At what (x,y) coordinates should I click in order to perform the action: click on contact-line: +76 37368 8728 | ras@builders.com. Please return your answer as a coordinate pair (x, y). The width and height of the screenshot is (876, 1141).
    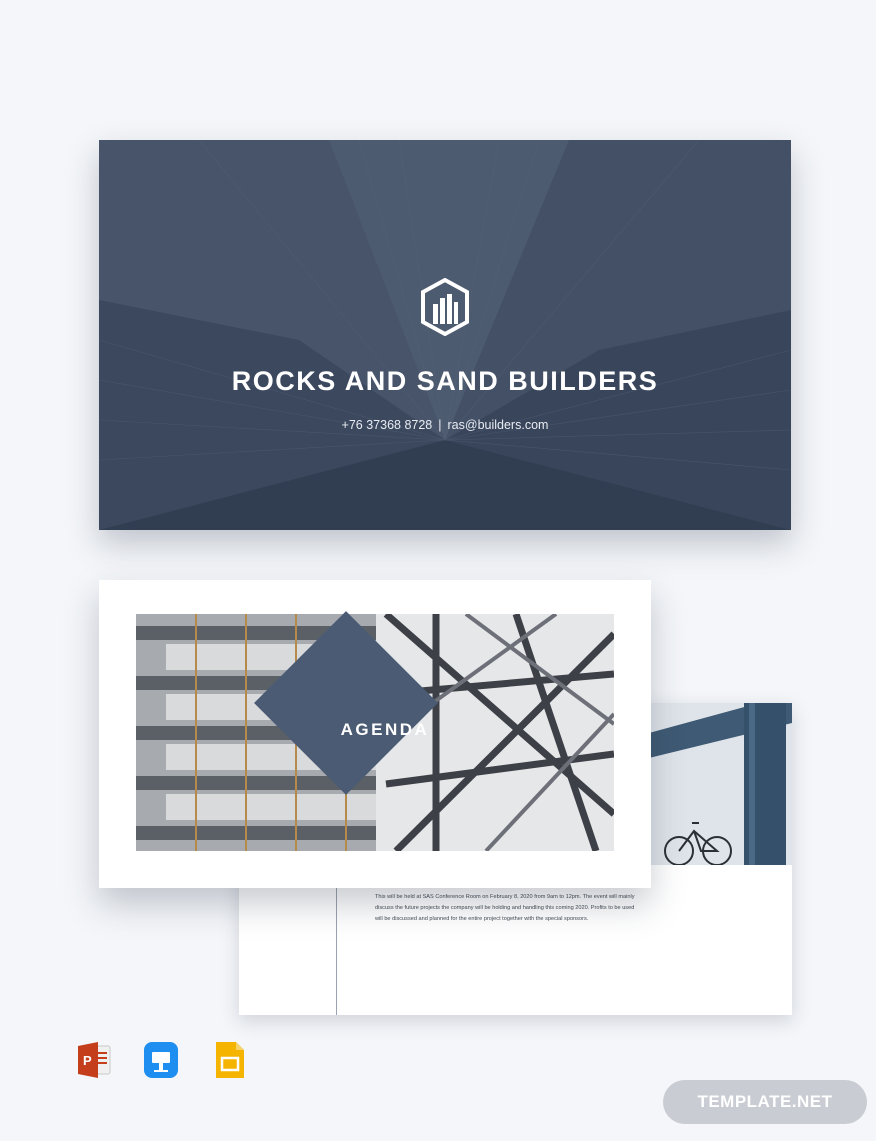
    Looking at the image, I should click on (445, 425).